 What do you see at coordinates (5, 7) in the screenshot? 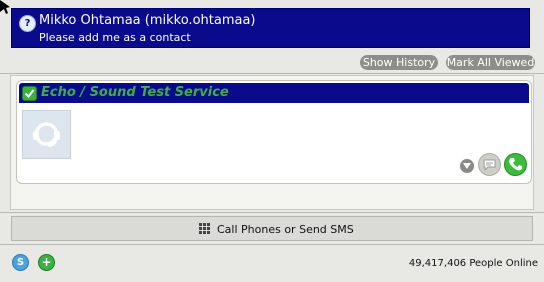
I see `window-corner-icon` at bounding box center [5, 7].